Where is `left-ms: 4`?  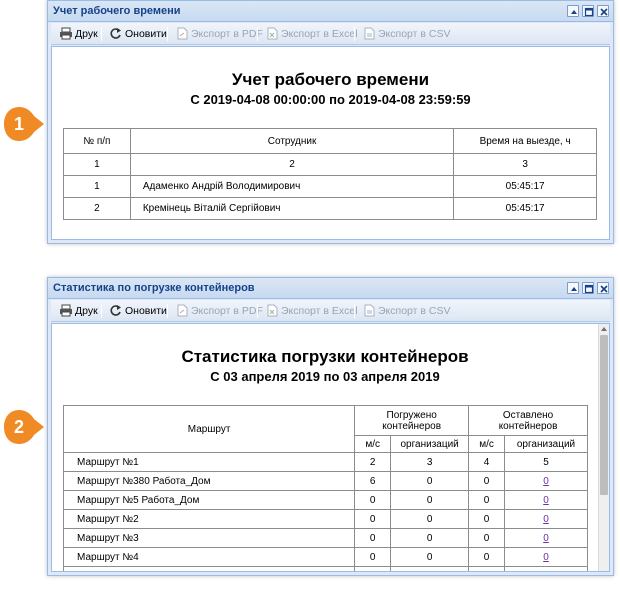
left-ms: 4 is located at coordinates (487, 462).